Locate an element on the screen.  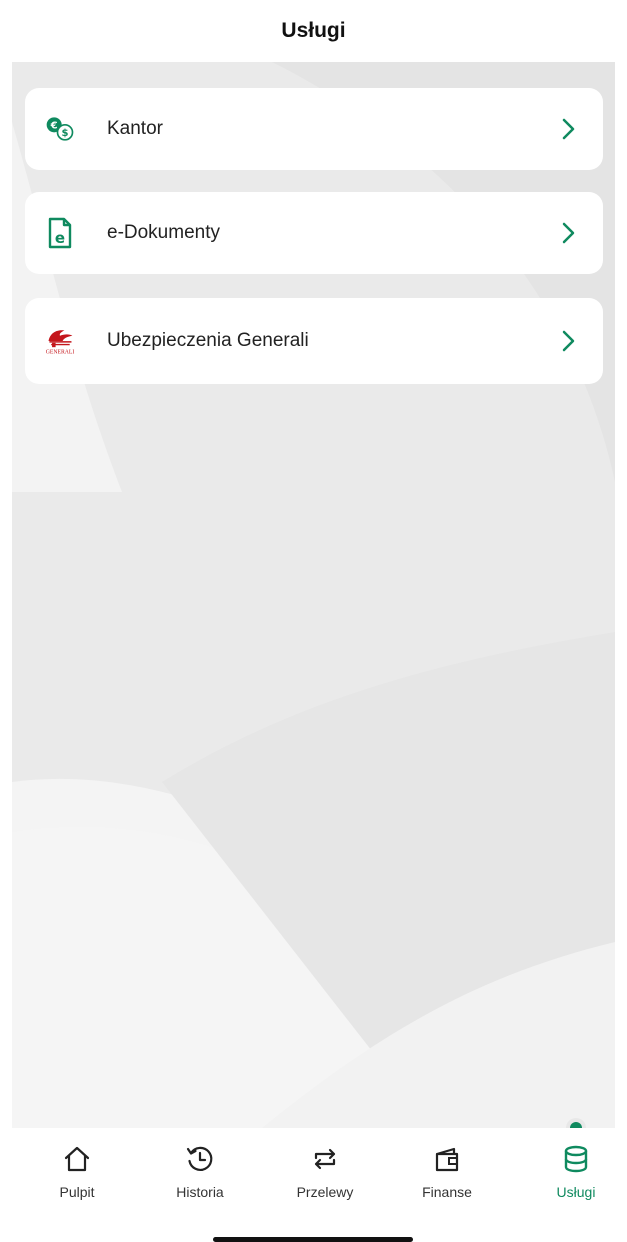
e-document-icon: e is located at coordinates (60, 233).